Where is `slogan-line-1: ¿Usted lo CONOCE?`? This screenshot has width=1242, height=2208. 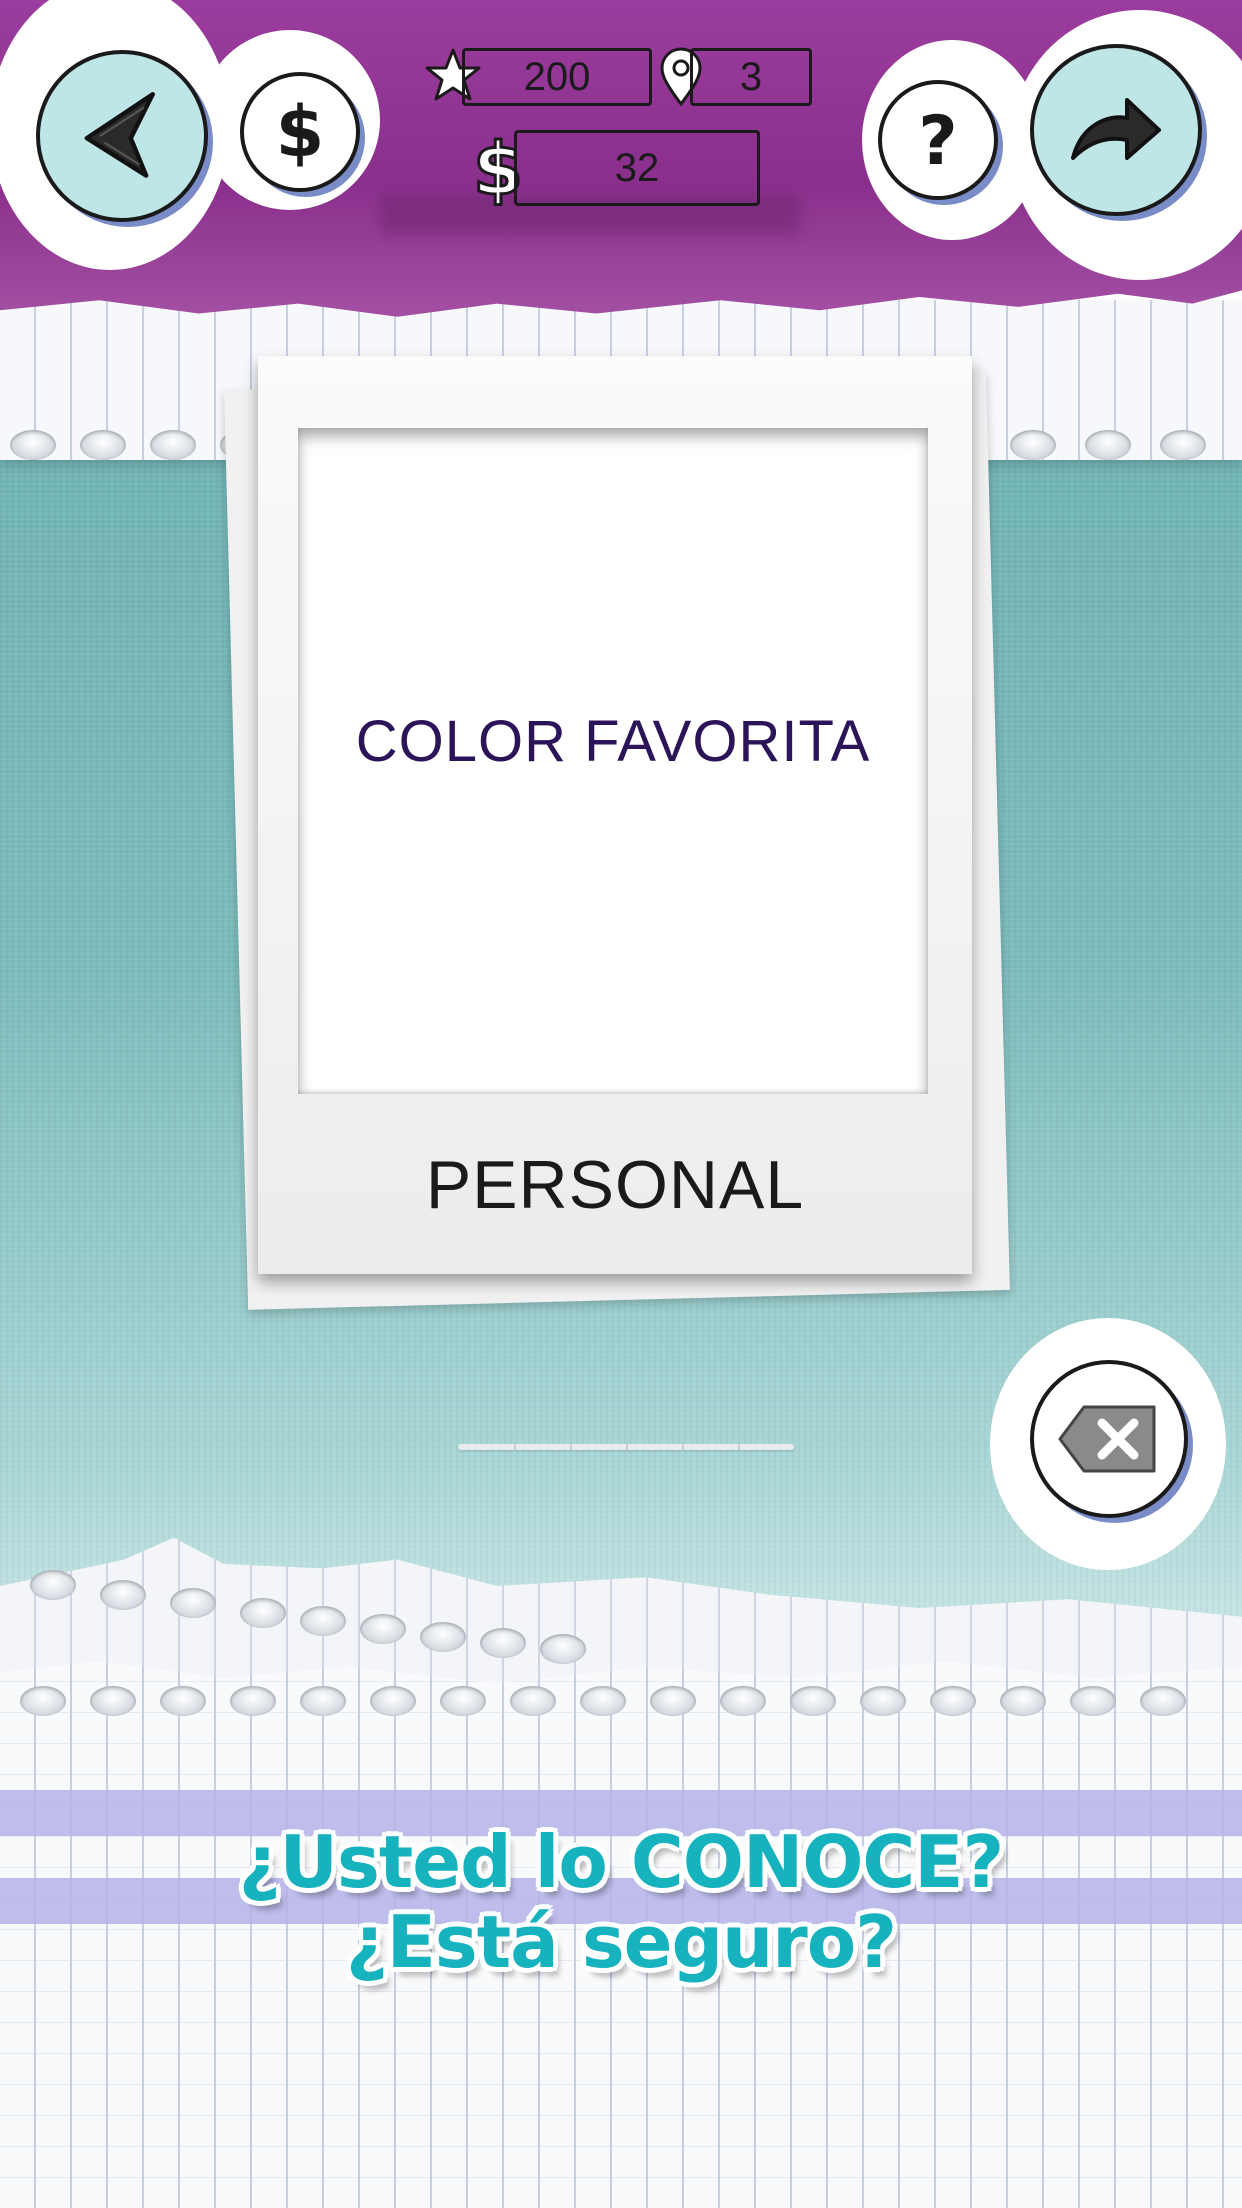 slogan-line-1: ¿Usted lo CONOCE? is located at coordinates (621, 1862).